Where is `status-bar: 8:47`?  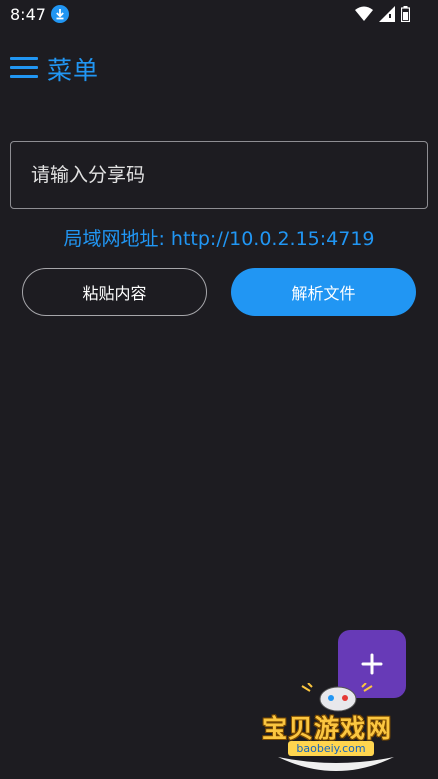
status-bar: 8:47 is located at coordinates (219, 15).